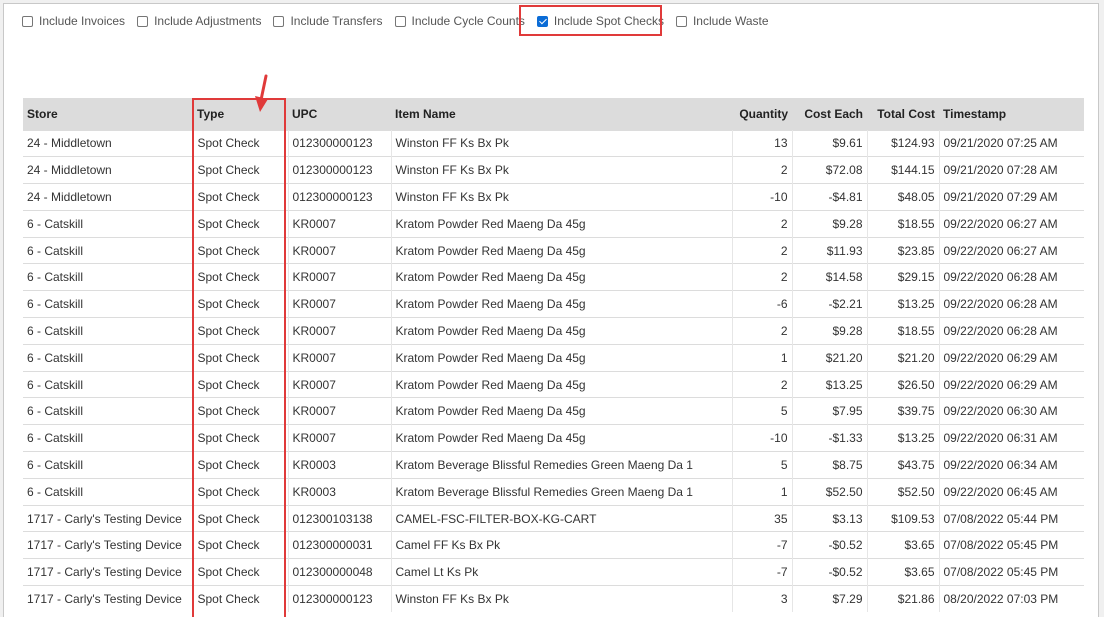 The height and width of the screenshot is (617, 1104). I want to click on cell-upc: 012300000031, so click(340, 545).